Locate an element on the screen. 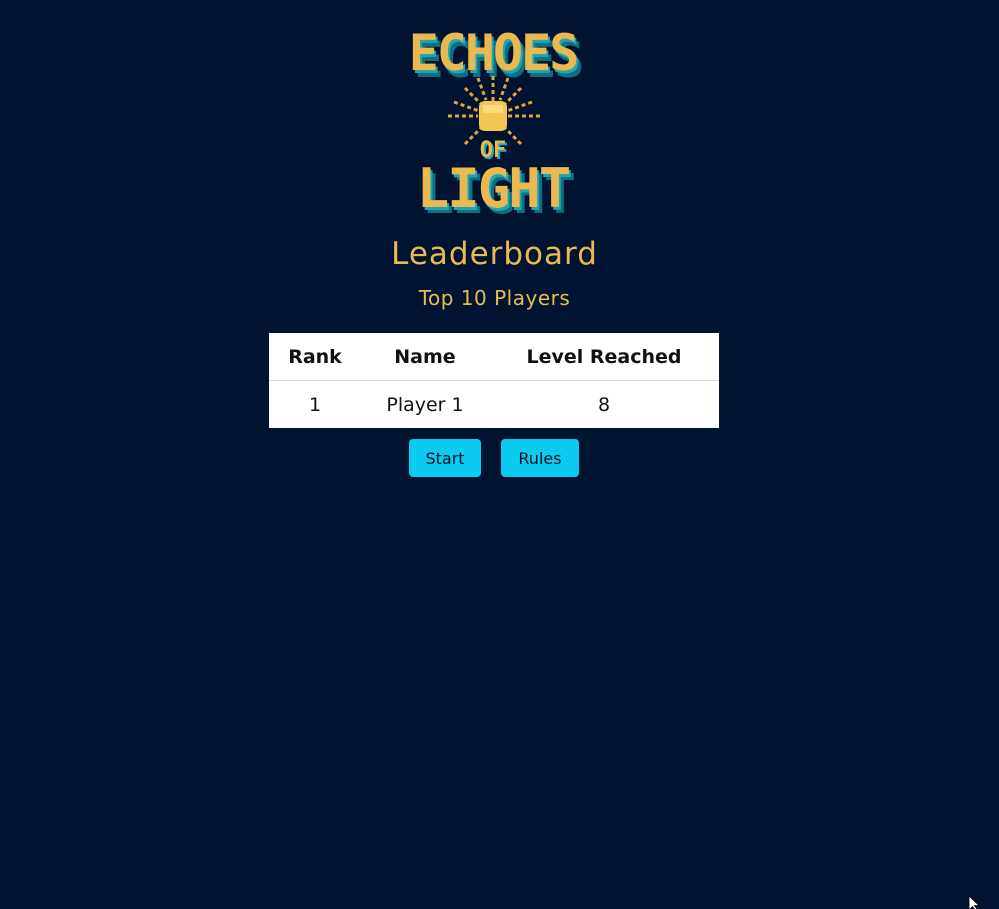 Image resolution: width=999 pixels, height=909 pixels. page-title: Leaderboard is located at coordinates (494, 254).